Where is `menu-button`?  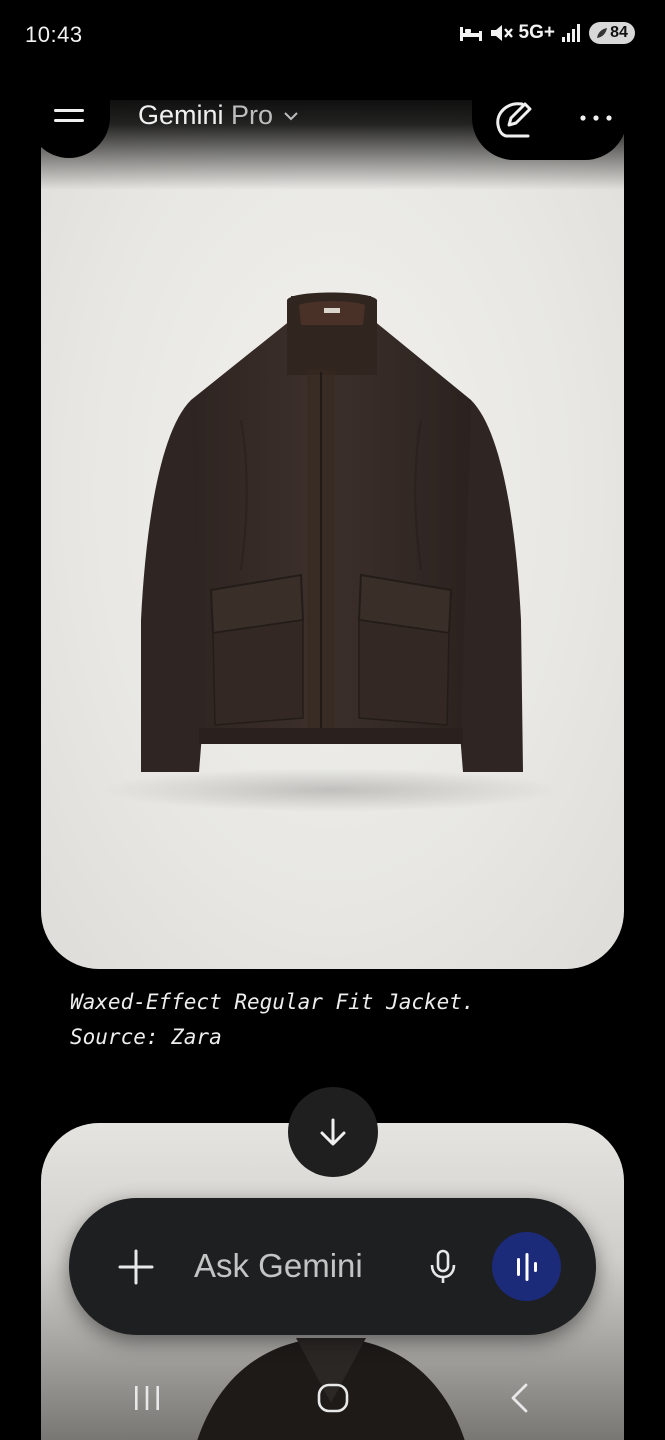 menu-button is located at coordinates (69, 116).